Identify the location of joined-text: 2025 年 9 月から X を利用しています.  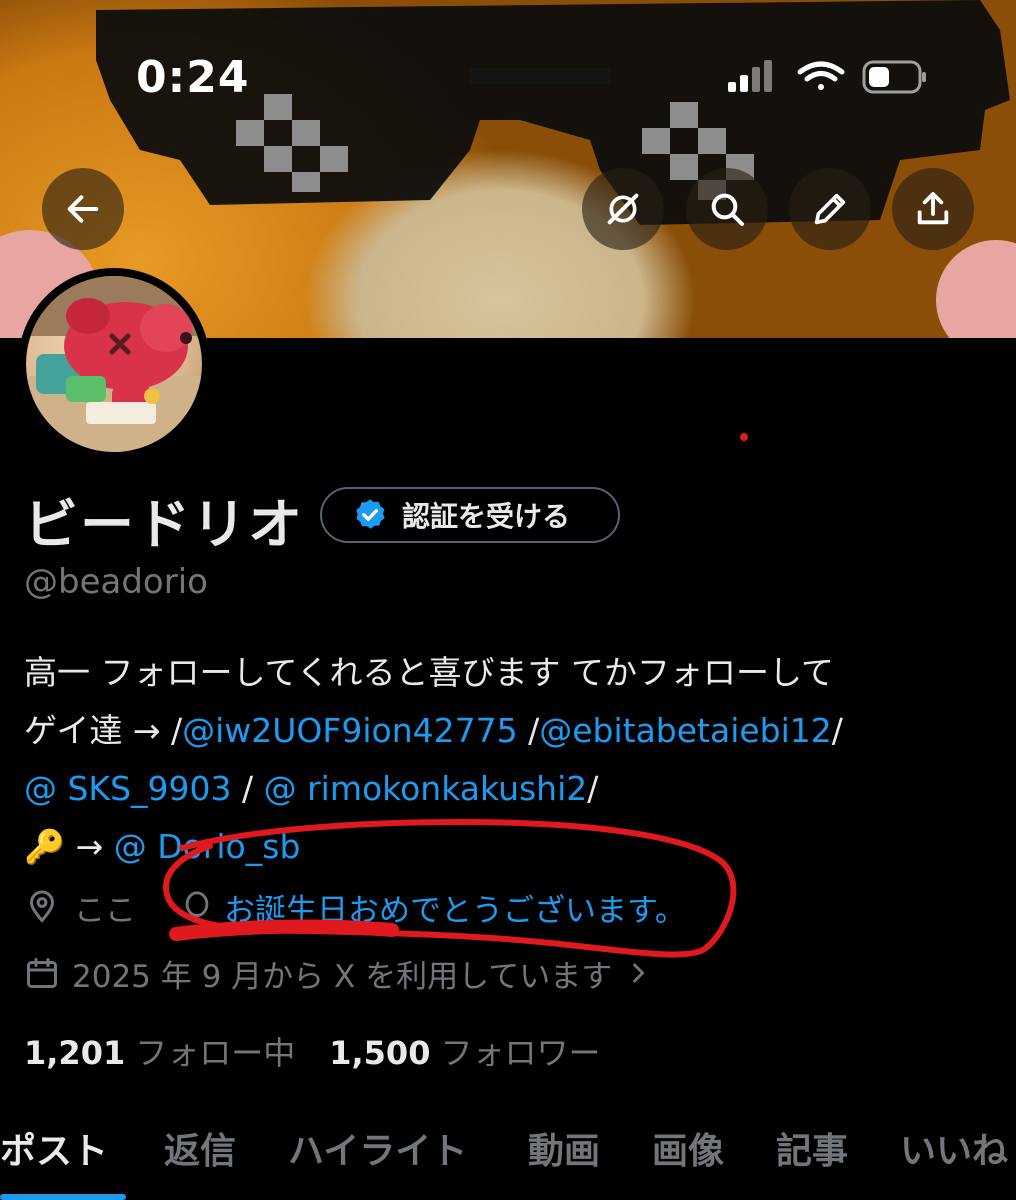
(342, 976).